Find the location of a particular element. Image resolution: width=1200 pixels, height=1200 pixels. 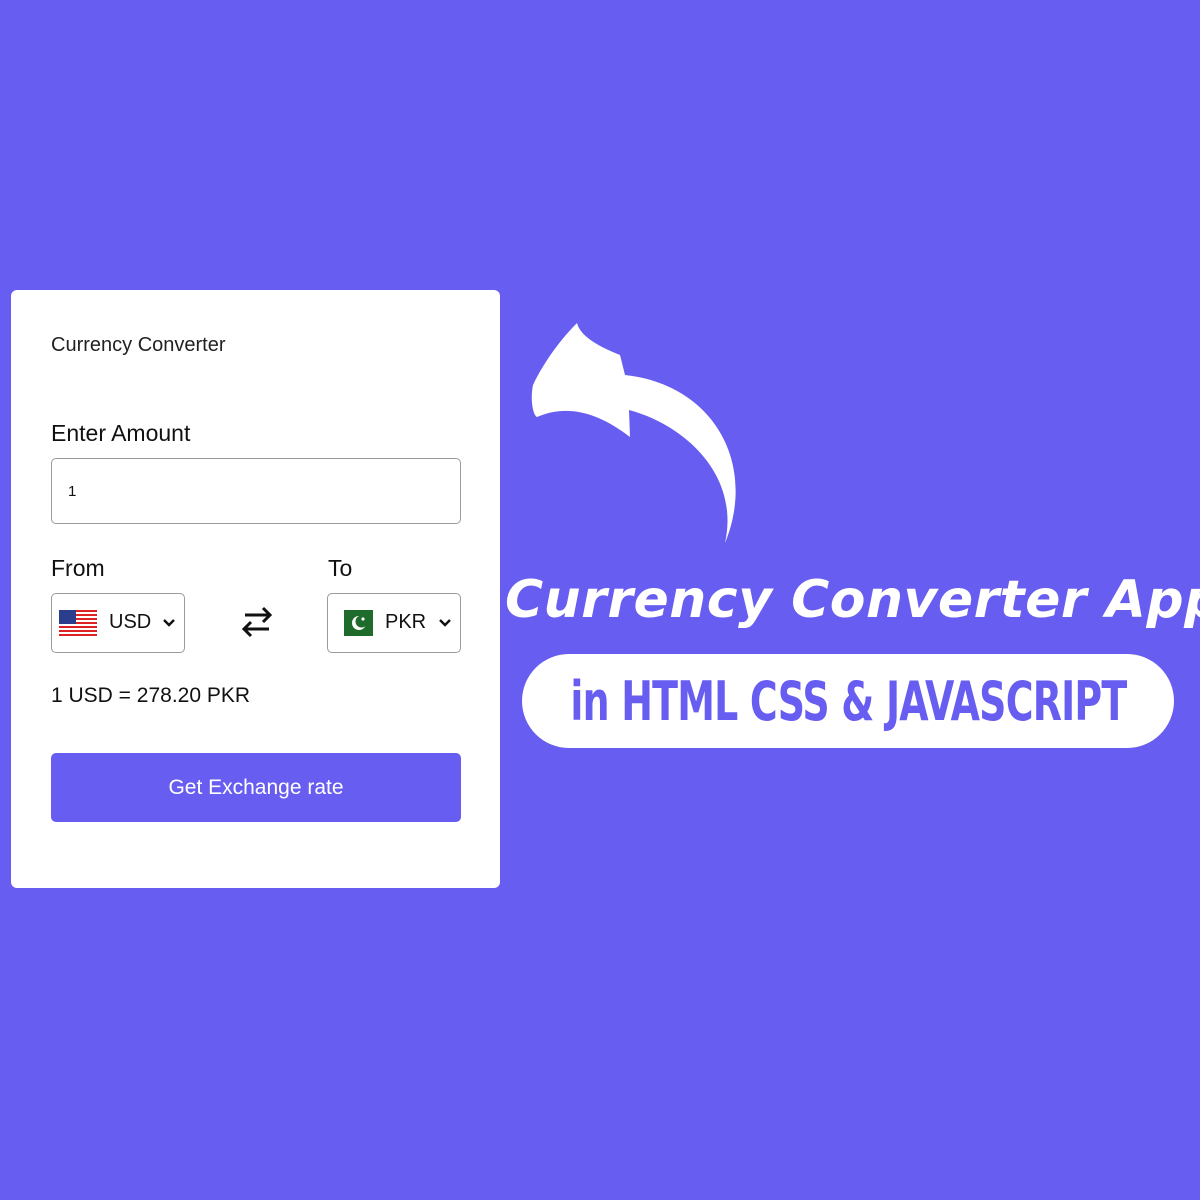

from-currency-select: USD is located at coordinates (118, 623).